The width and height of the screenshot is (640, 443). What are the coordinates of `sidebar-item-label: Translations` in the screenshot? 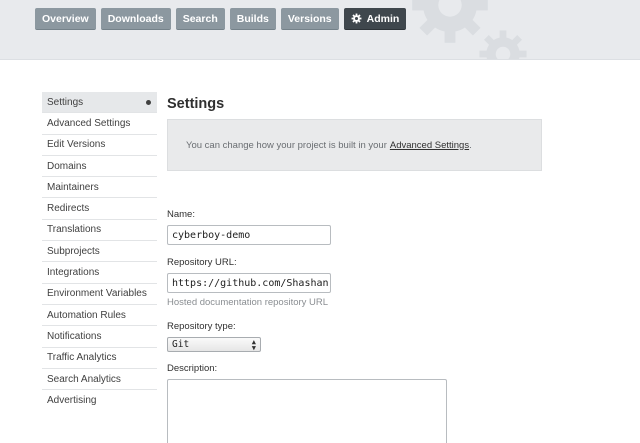 It's located at (74, 230).